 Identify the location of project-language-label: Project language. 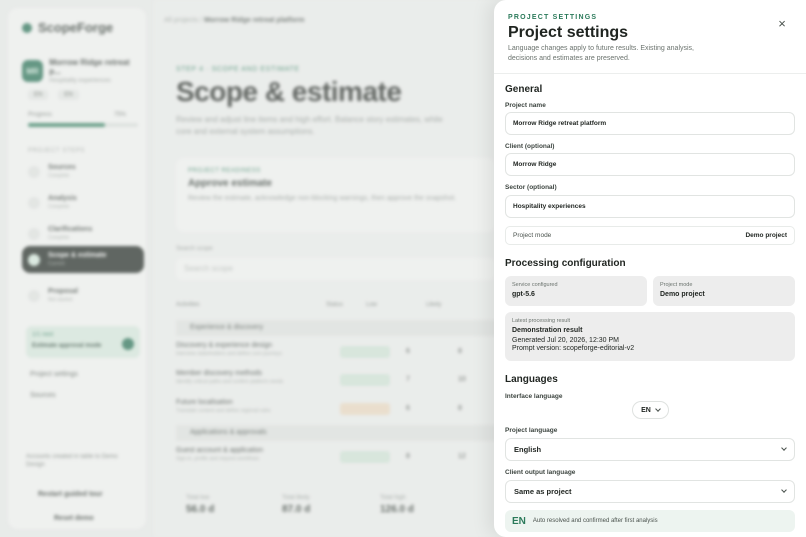
(531, 430).